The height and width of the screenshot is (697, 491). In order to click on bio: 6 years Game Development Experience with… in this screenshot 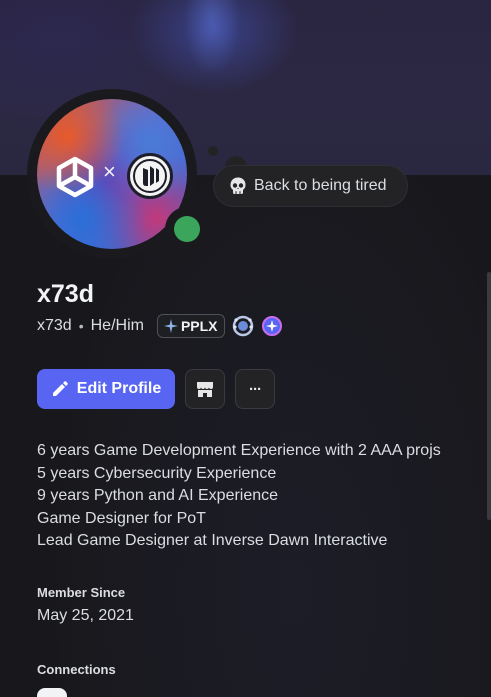, I will do `click(239, 496)`.